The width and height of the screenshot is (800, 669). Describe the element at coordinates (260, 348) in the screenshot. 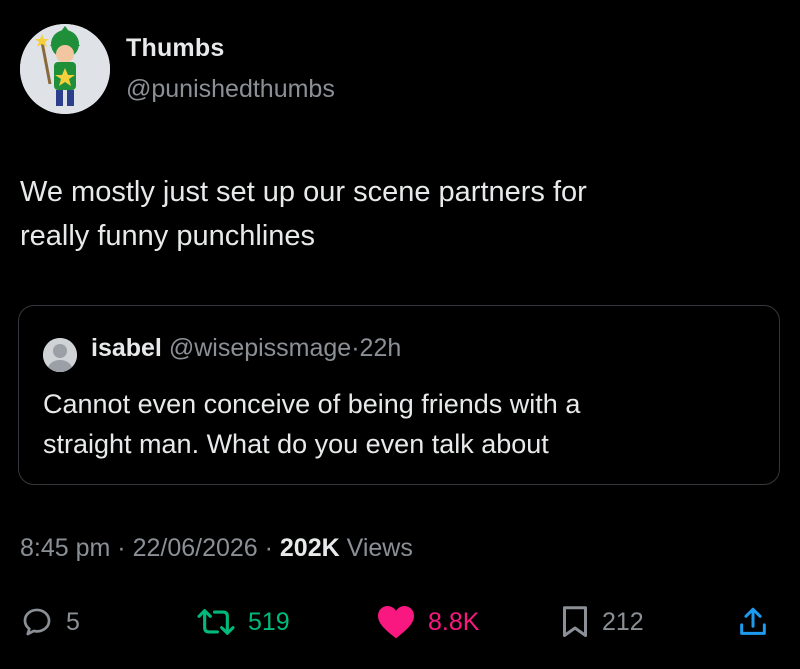

I see `quote-author-handle: @wisepissmage` at that location.